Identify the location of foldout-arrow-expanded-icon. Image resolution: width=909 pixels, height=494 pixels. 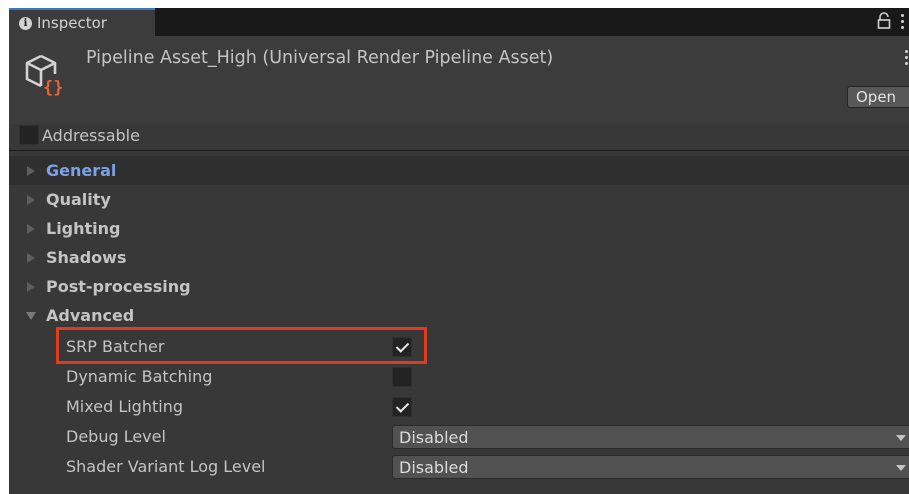
(31, 316).